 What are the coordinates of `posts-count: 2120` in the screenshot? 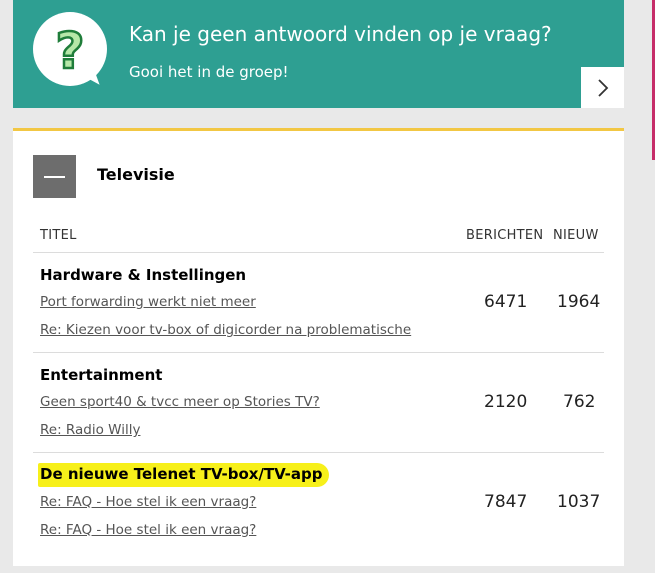 It's located at (506, 402).